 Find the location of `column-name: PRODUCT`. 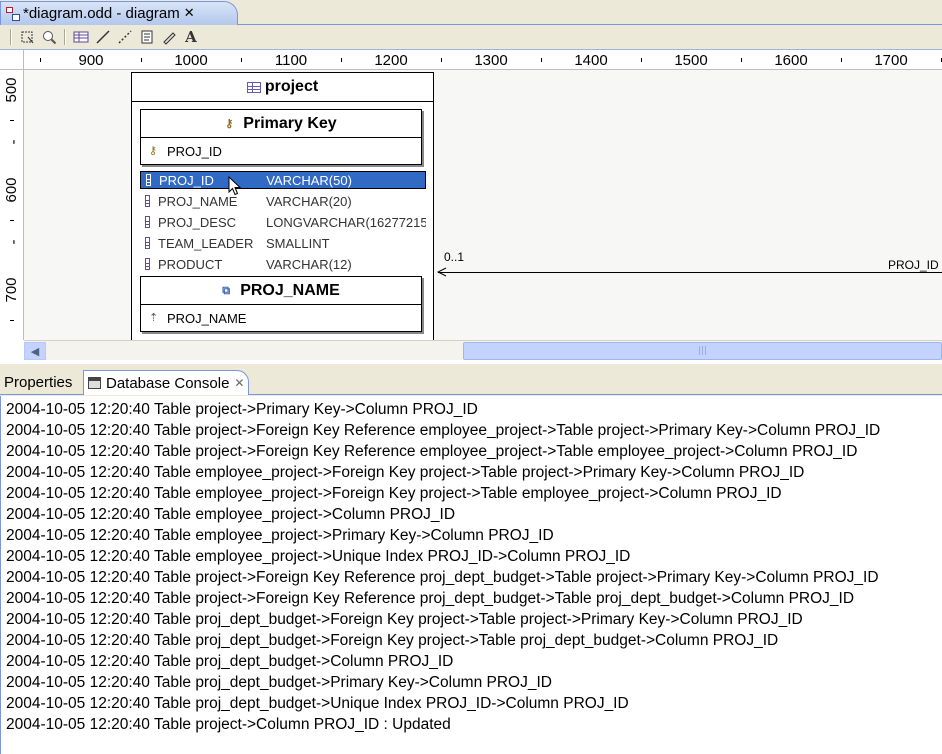

column-name: PRODUCT is located at coordinates (190, 264).